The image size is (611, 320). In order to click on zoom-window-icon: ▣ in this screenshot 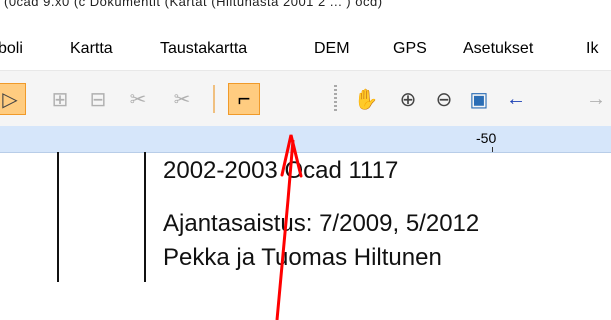, I will do `click(479, 99)`.